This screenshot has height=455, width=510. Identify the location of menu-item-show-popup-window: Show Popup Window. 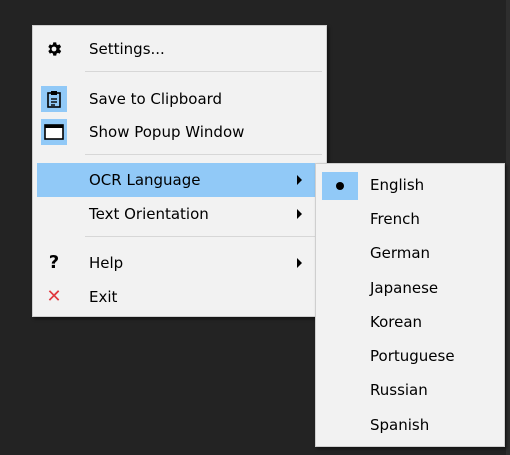
(179, 132).